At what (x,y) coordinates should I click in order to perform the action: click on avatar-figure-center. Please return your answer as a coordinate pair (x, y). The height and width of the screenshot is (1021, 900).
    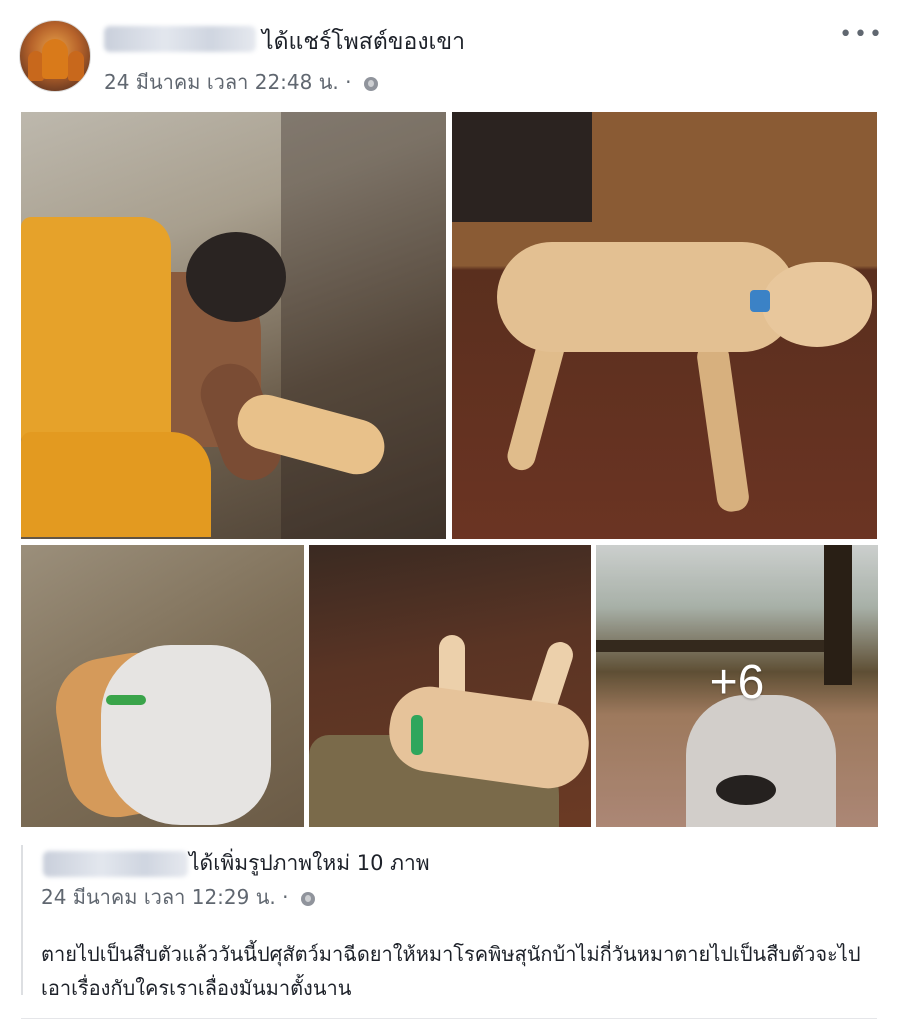
    Looking at the image, I should click on (55, 59).